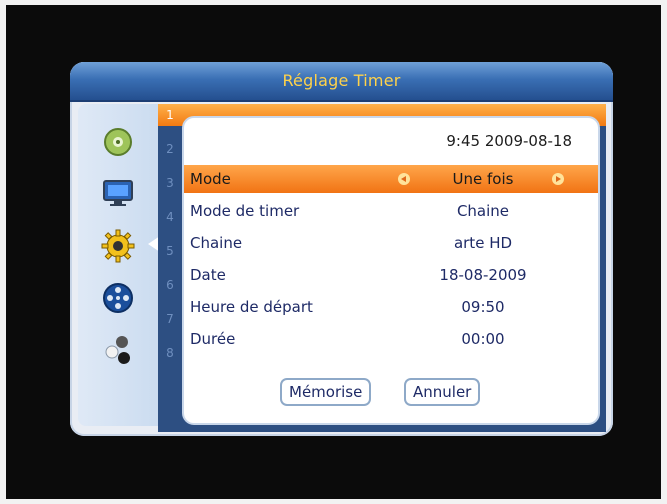  I want to click on field-value-timer-mode: Chaine, so click(483, 211).